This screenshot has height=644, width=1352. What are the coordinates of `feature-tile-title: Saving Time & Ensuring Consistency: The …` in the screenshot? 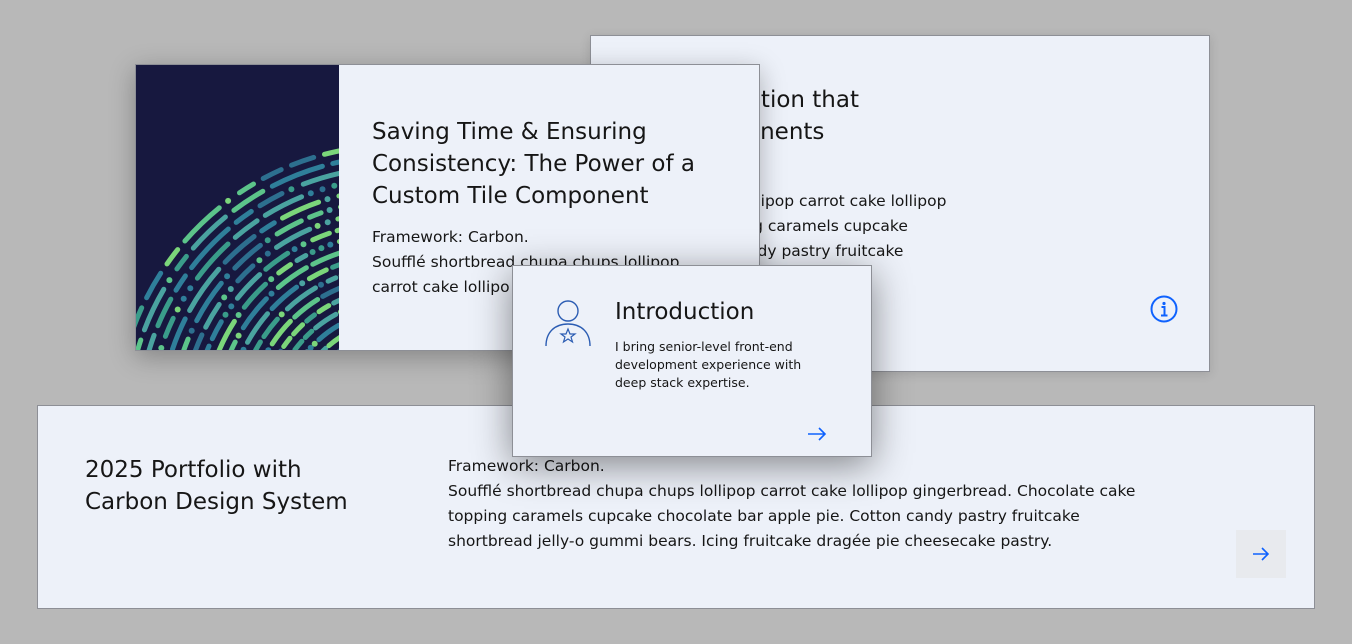 It's located at (533, 164).